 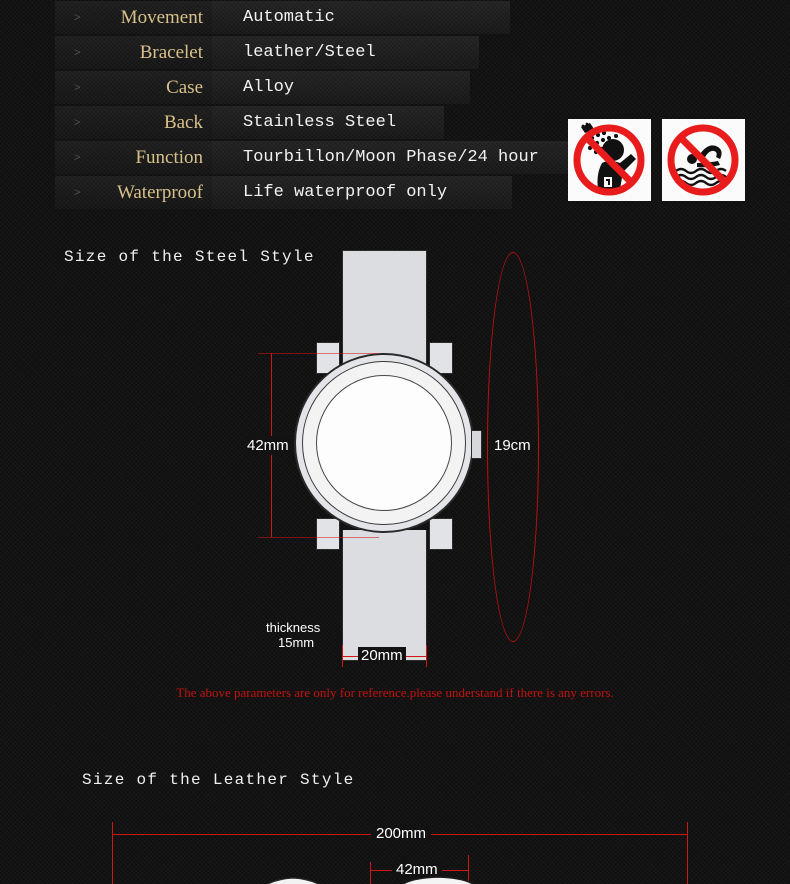 I want to click on dimension-tick-total-right, so click(x=687, y=853).